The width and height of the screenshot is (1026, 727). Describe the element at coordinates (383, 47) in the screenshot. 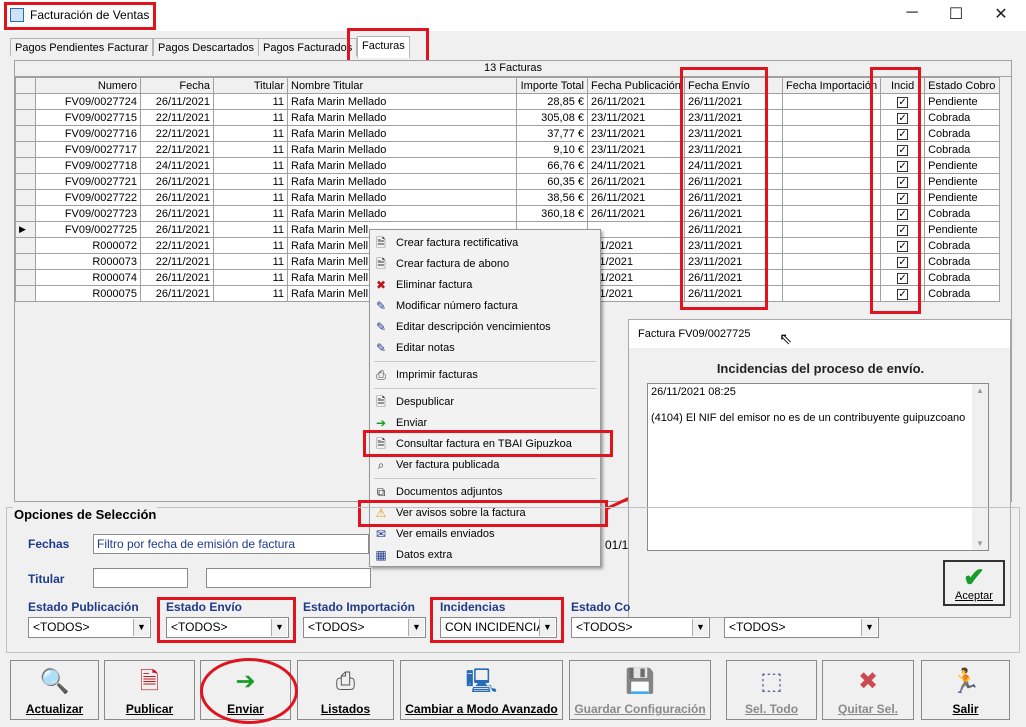

I see `tab-facturas: Facturas` at that location.